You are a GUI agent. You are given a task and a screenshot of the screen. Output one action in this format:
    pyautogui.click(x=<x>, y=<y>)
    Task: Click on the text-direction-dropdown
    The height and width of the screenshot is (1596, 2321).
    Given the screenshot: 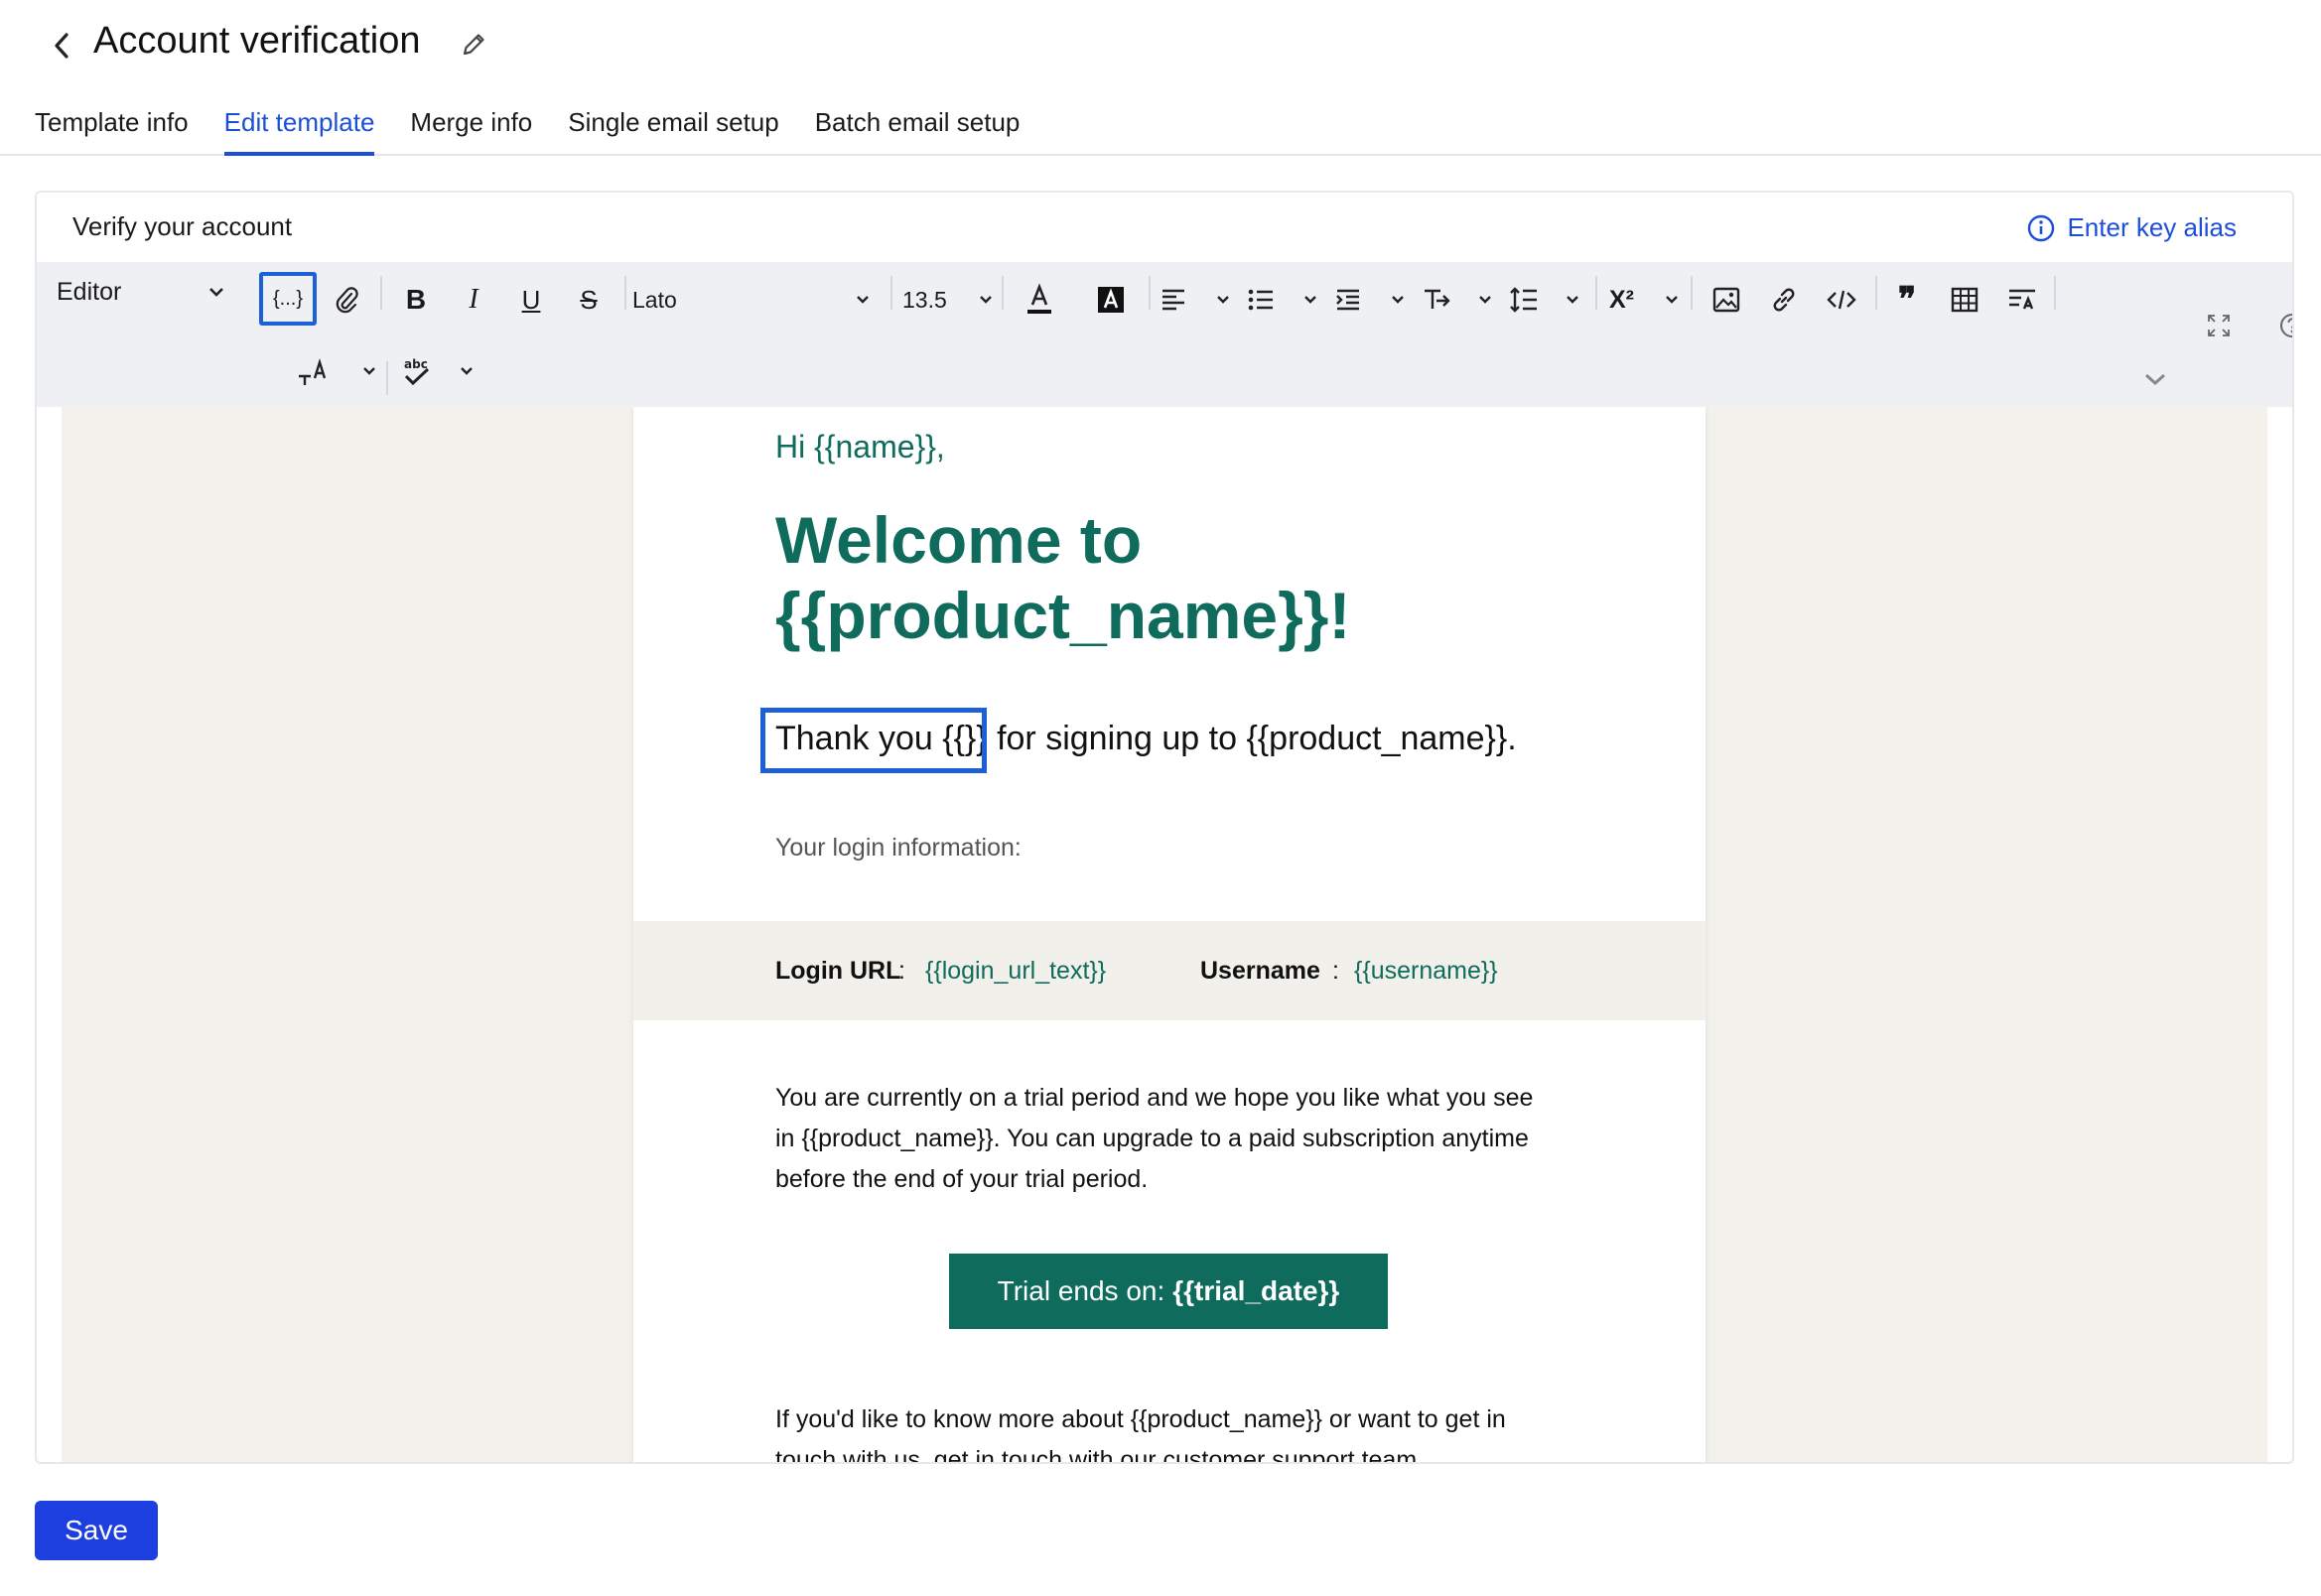 What is the action you would take?
    pyautogui.click(x=1457, y=300)
    